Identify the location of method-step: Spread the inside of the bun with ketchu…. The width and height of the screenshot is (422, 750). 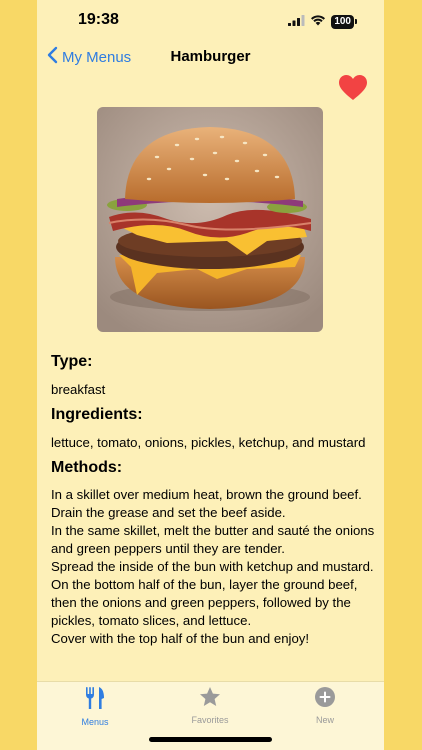
(212, 566).